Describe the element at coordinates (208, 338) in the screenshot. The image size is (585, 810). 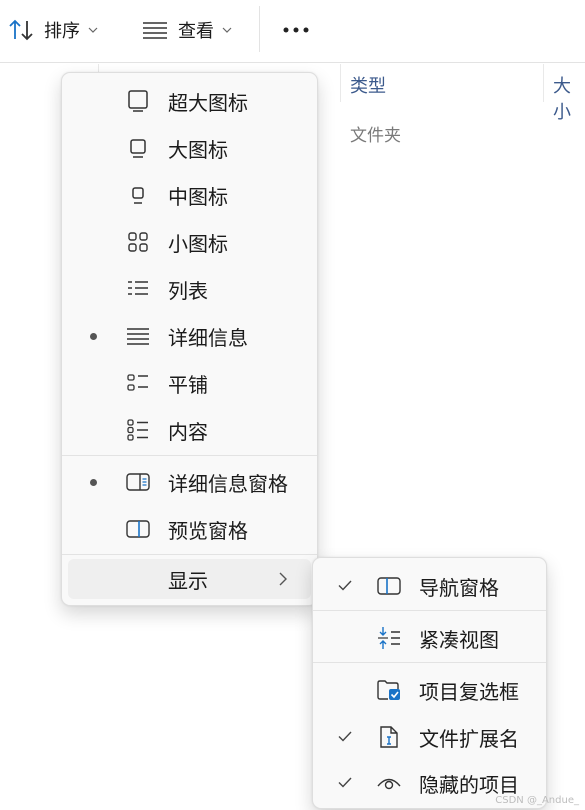
I see `menu-item-label: 详细信息` at that location.